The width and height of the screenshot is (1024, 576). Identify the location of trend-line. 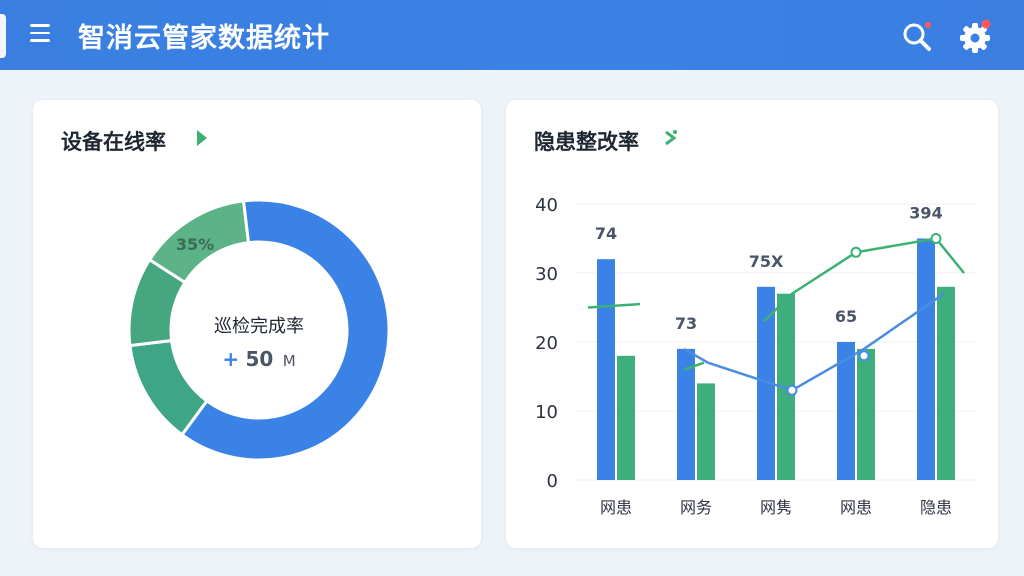
(614, 305).